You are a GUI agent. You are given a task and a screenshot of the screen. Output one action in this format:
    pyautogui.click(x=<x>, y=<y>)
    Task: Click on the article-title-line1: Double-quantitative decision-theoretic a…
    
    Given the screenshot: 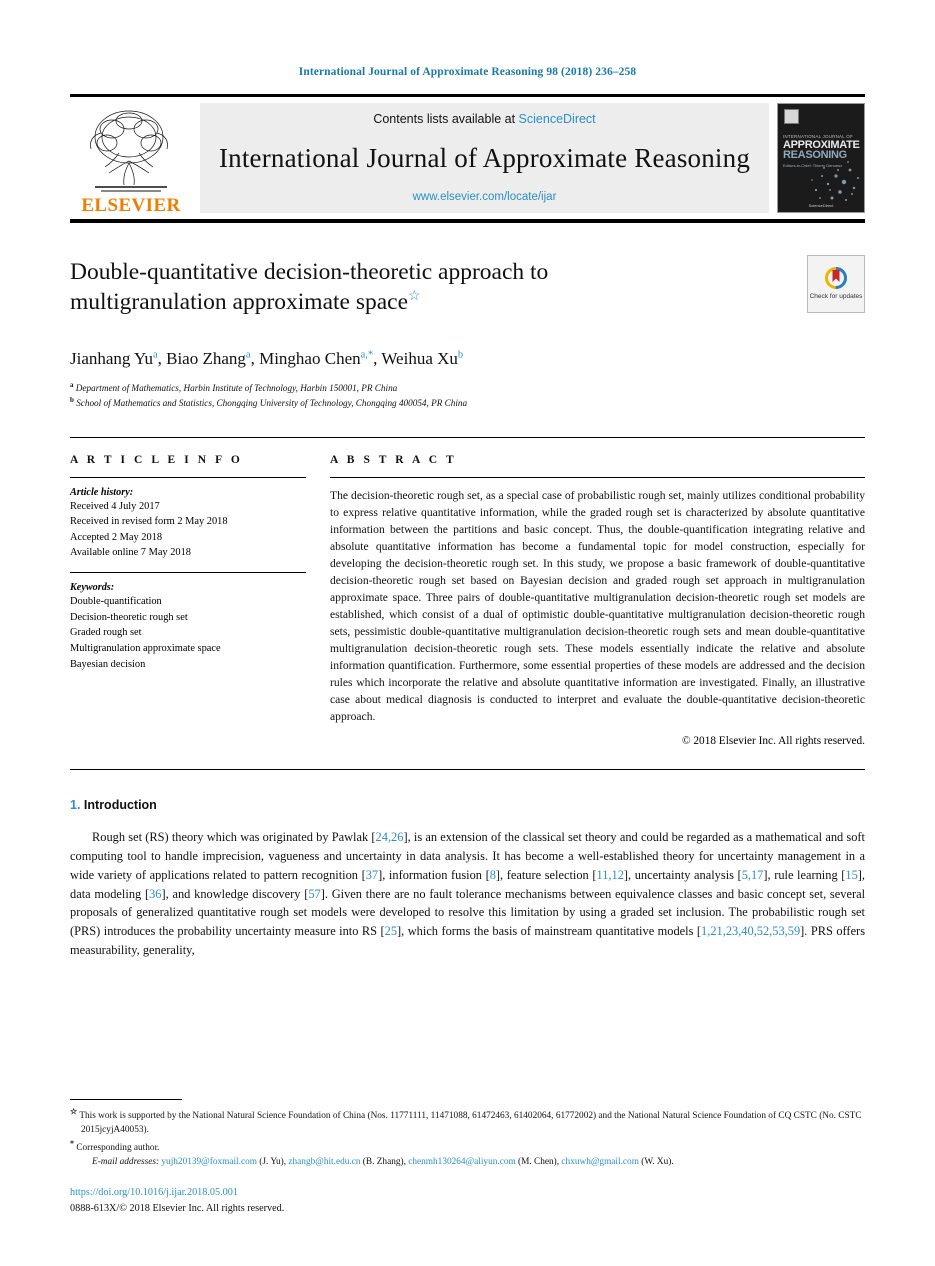 What is the action you would take?
    pyautogui.click(x=309, y=272)
    